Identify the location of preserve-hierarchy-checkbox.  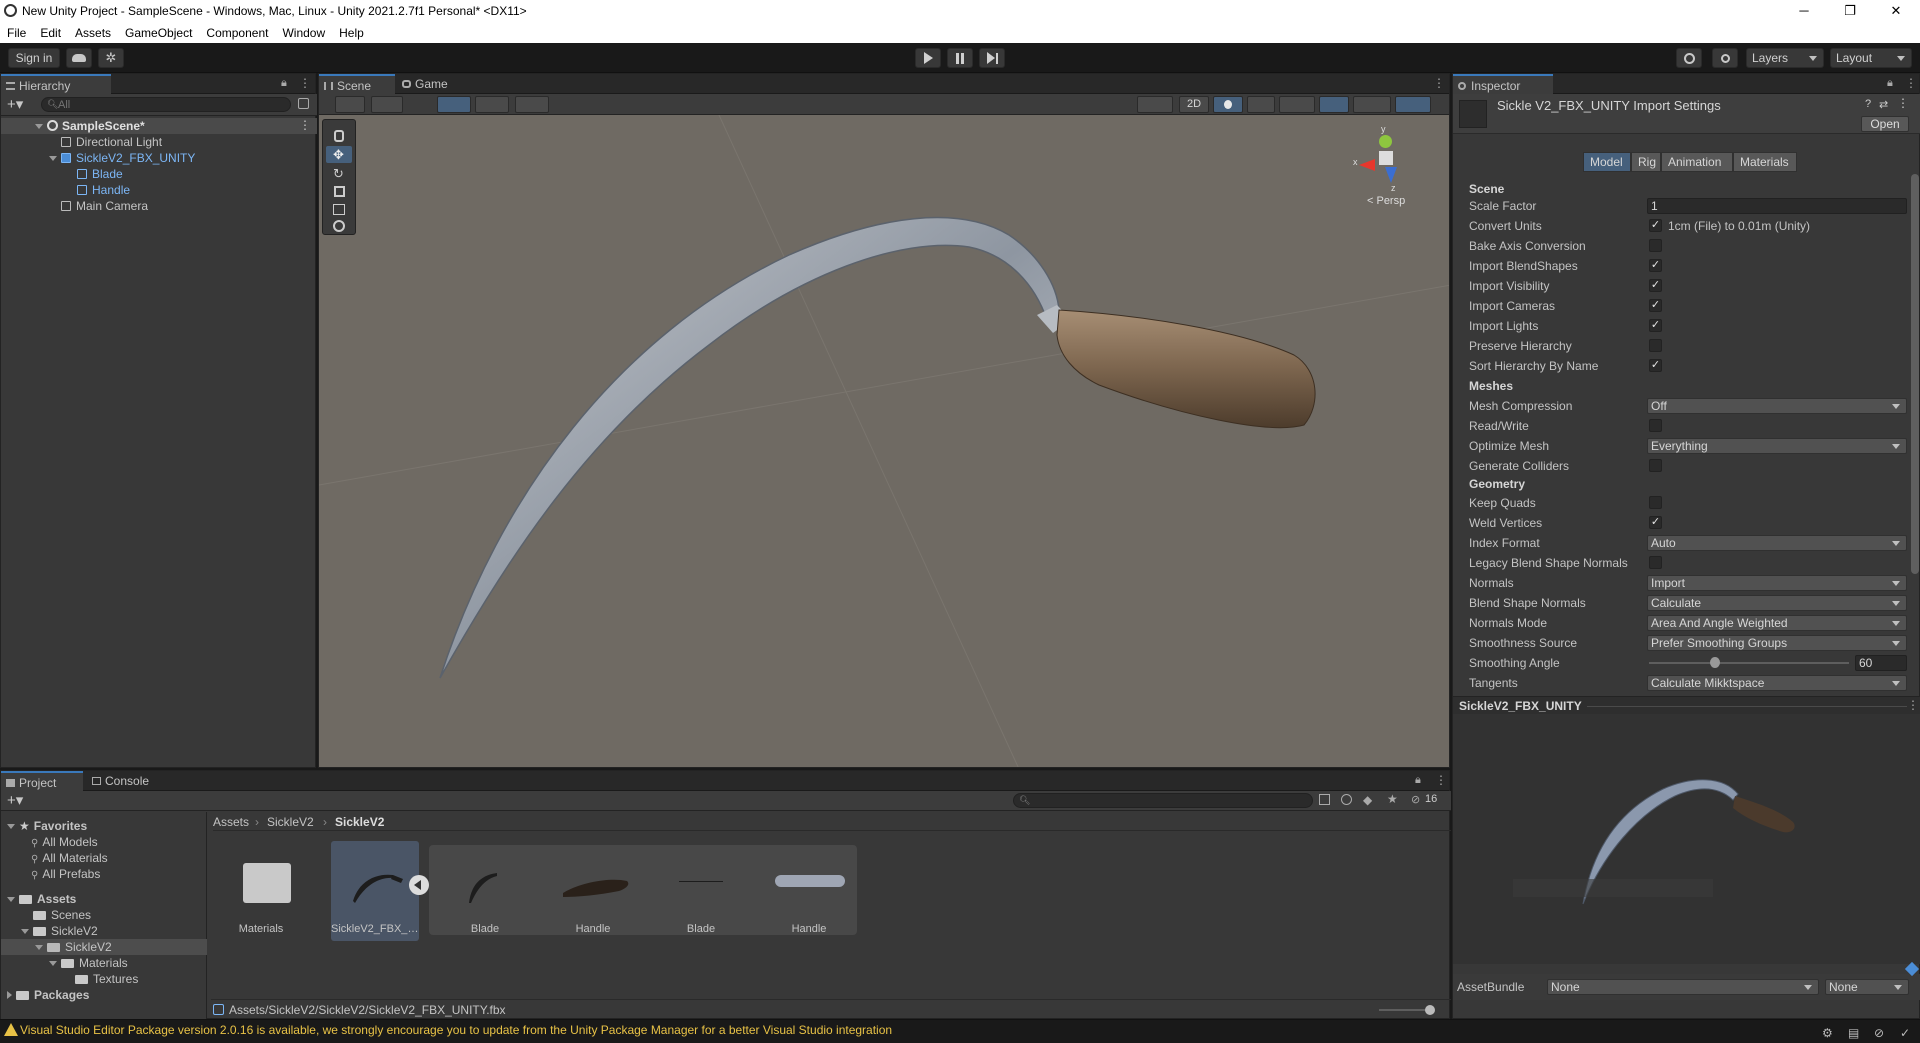
(1655, 345).